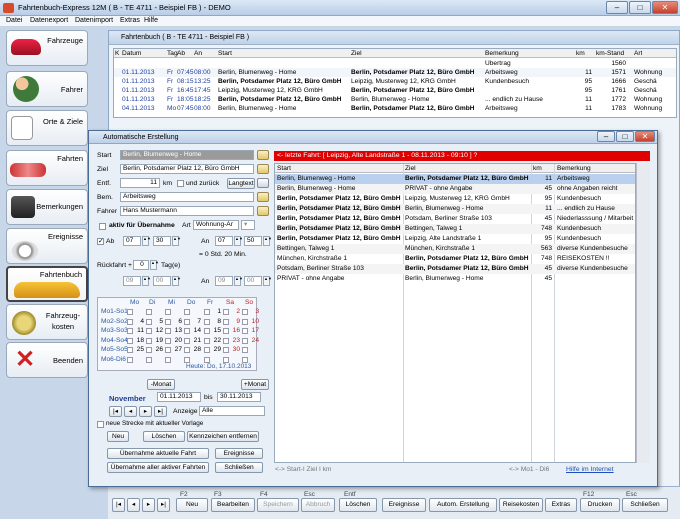 This screenshot has width=680, height=519. Describe the element at coordinates (162, 281) in the screenshot. I see `rueck-ab-min-field: 00` at that location.